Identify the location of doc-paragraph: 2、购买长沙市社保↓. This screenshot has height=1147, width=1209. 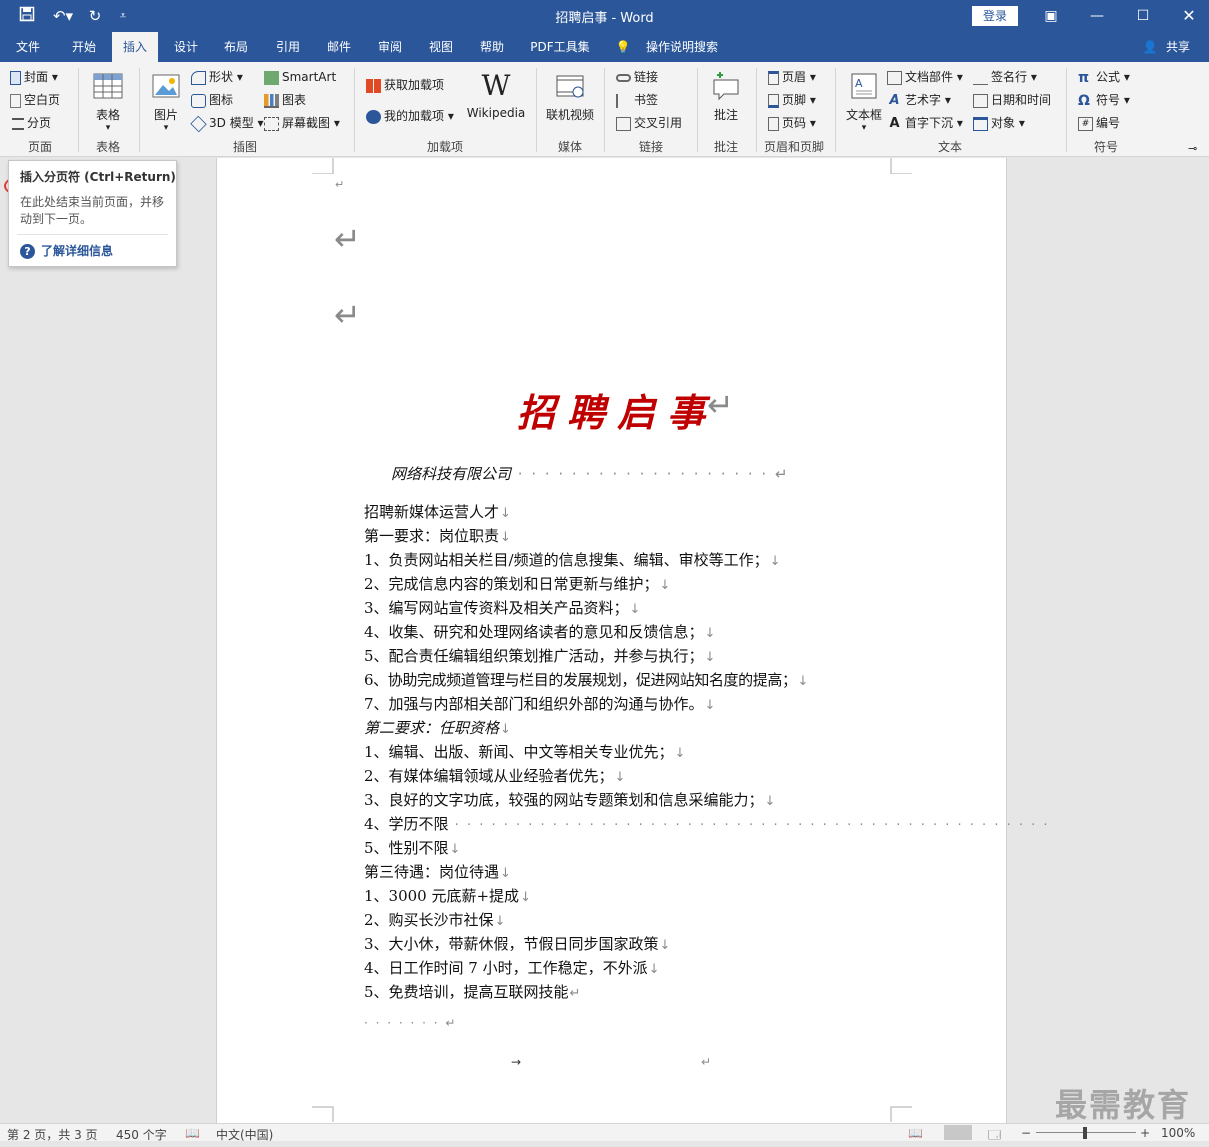
(435, 920).